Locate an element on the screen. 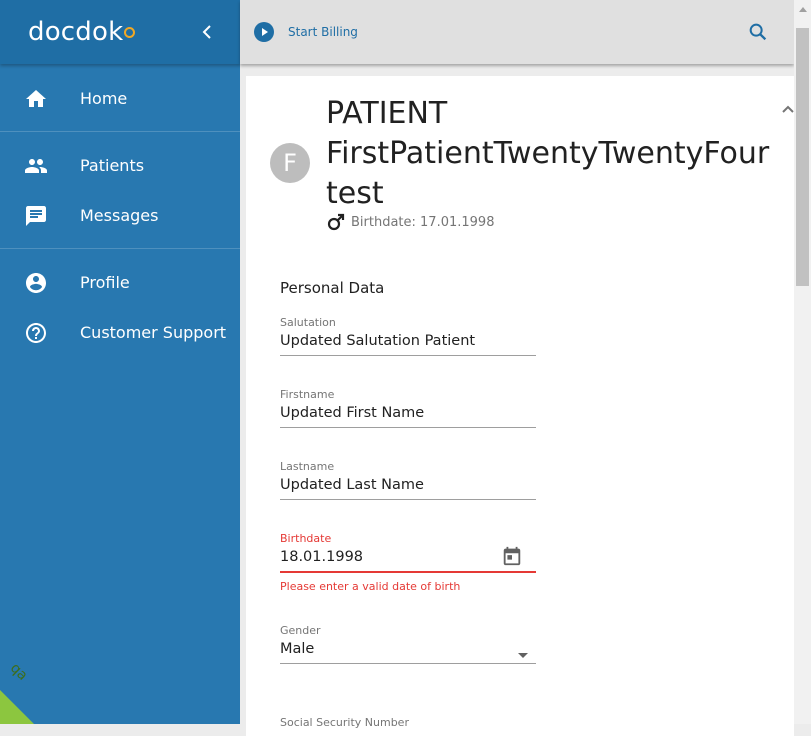  sidebar-item-patients: Patients is located at coordinates (120, 166).